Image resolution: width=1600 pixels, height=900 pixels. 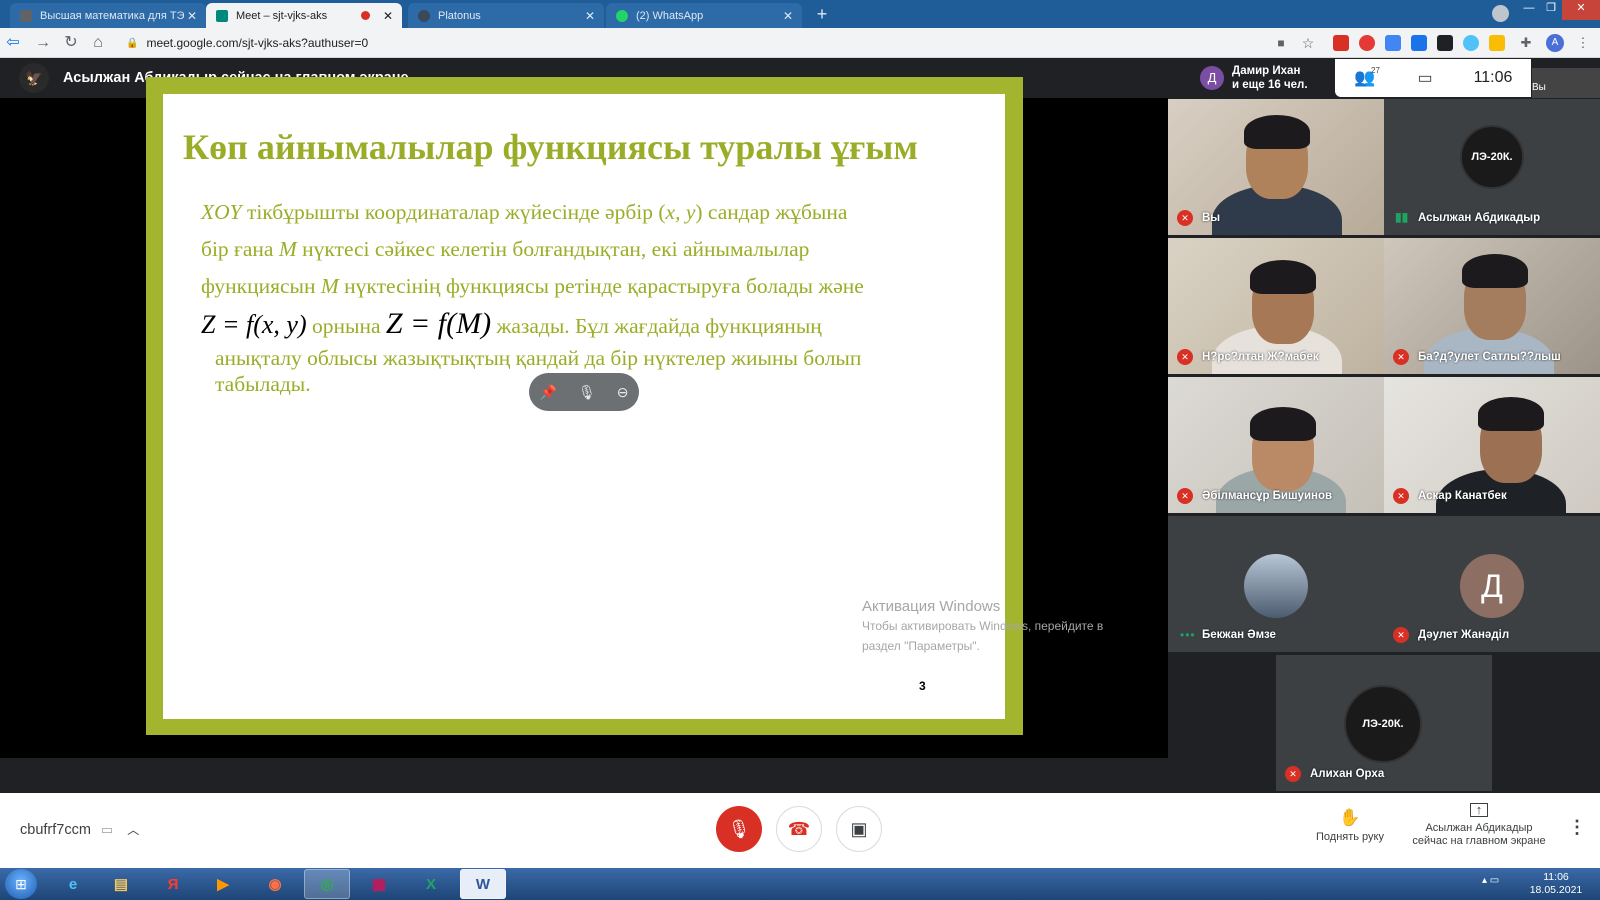 What do you see at coordinates (71, 43) in the screenshot?
I see `reload-icon: ↻` at bounding box center [71, 43].